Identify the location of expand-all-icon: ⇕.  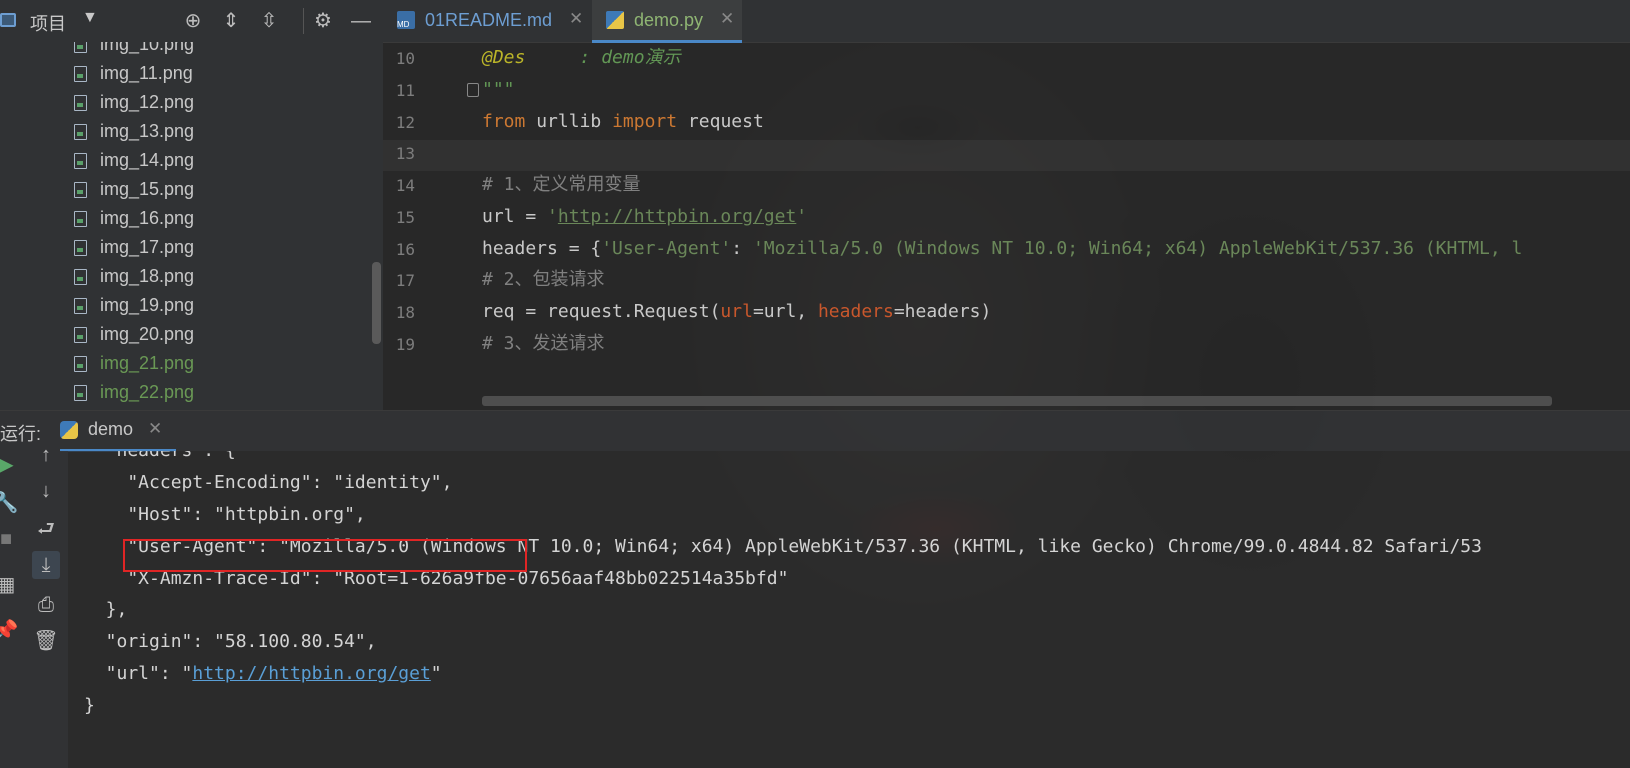
(231, 21).